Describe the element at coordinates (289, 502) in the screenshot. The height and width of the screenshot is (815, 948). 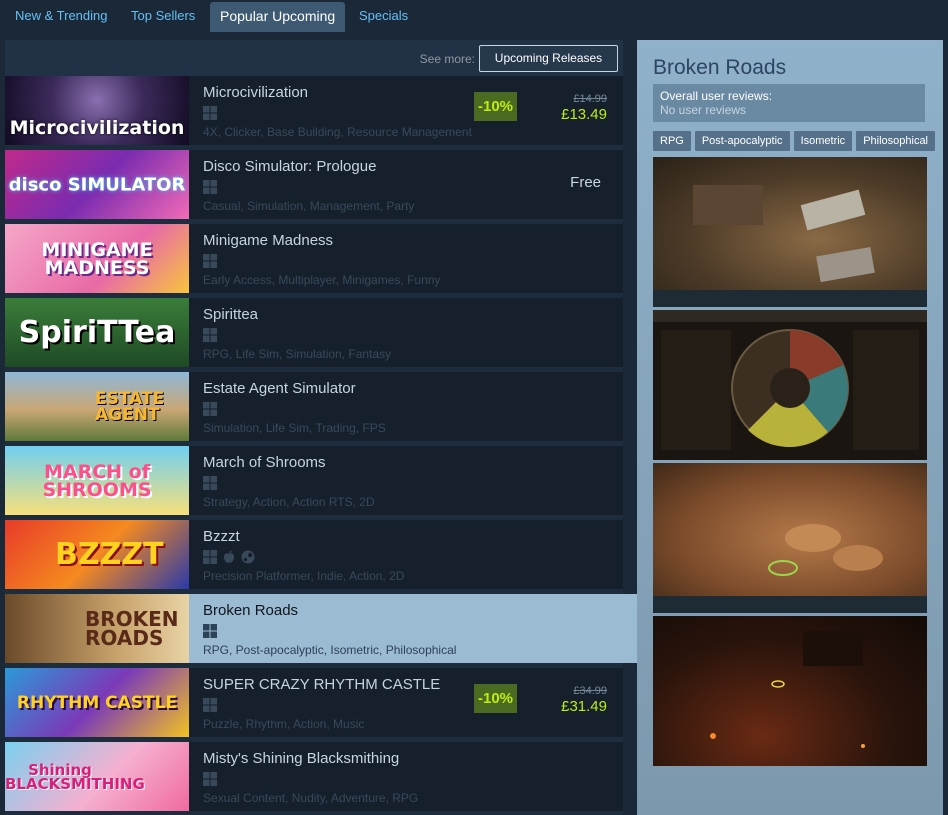
I see `game-tags: Strategy, Action, Action RTS, 2D` at that location.